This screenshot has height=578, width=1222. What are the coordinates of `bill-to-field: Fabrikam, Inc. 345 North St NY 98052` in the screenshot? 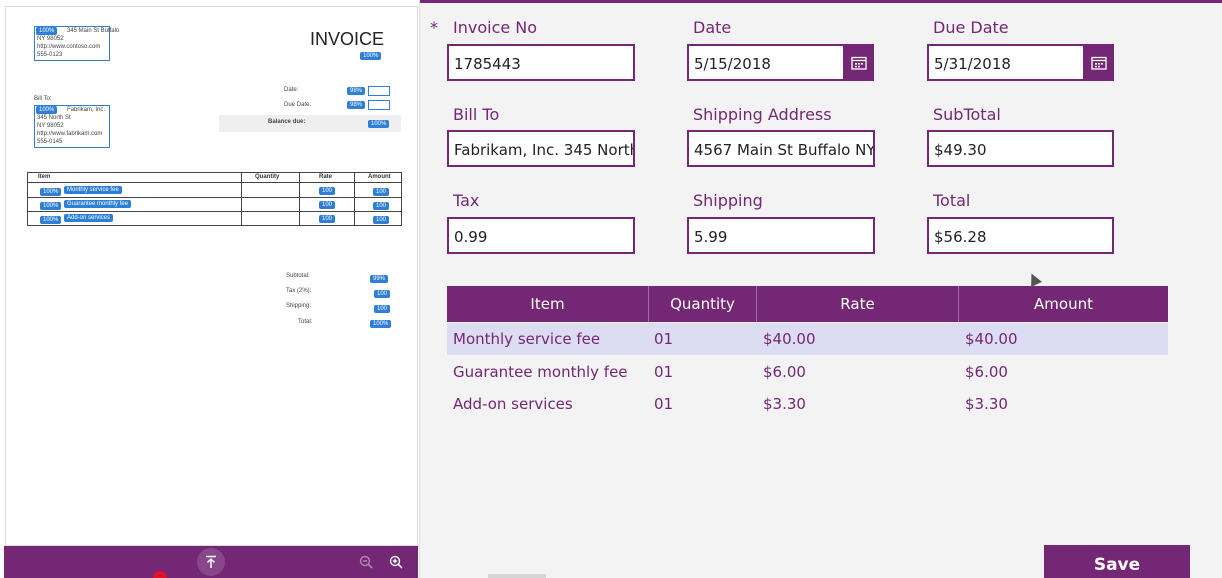 It's located at (541, 148).